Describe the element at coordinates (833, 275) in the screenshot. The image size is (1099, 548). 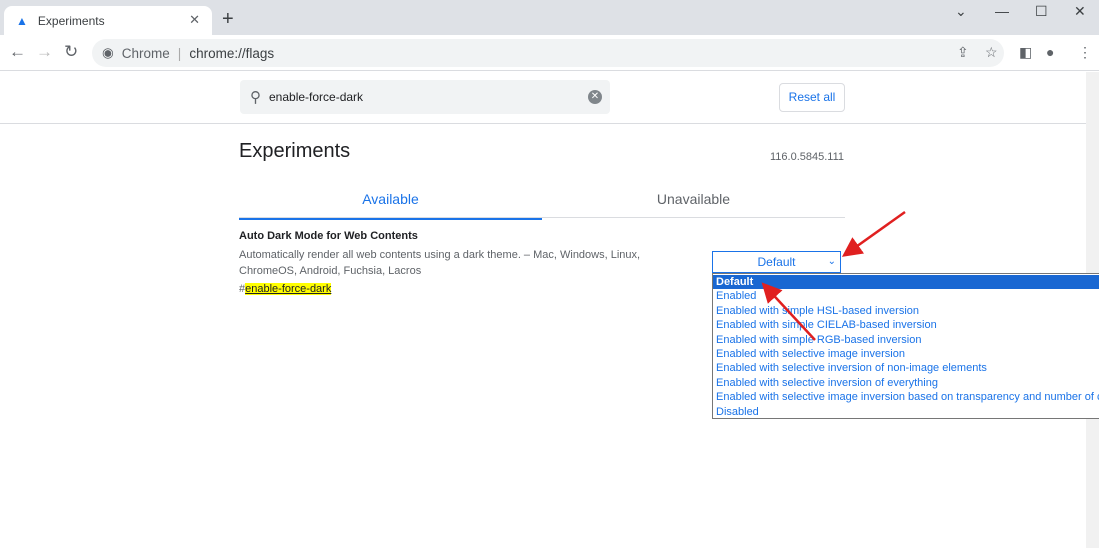
I see `annotation-arrows` at that location.